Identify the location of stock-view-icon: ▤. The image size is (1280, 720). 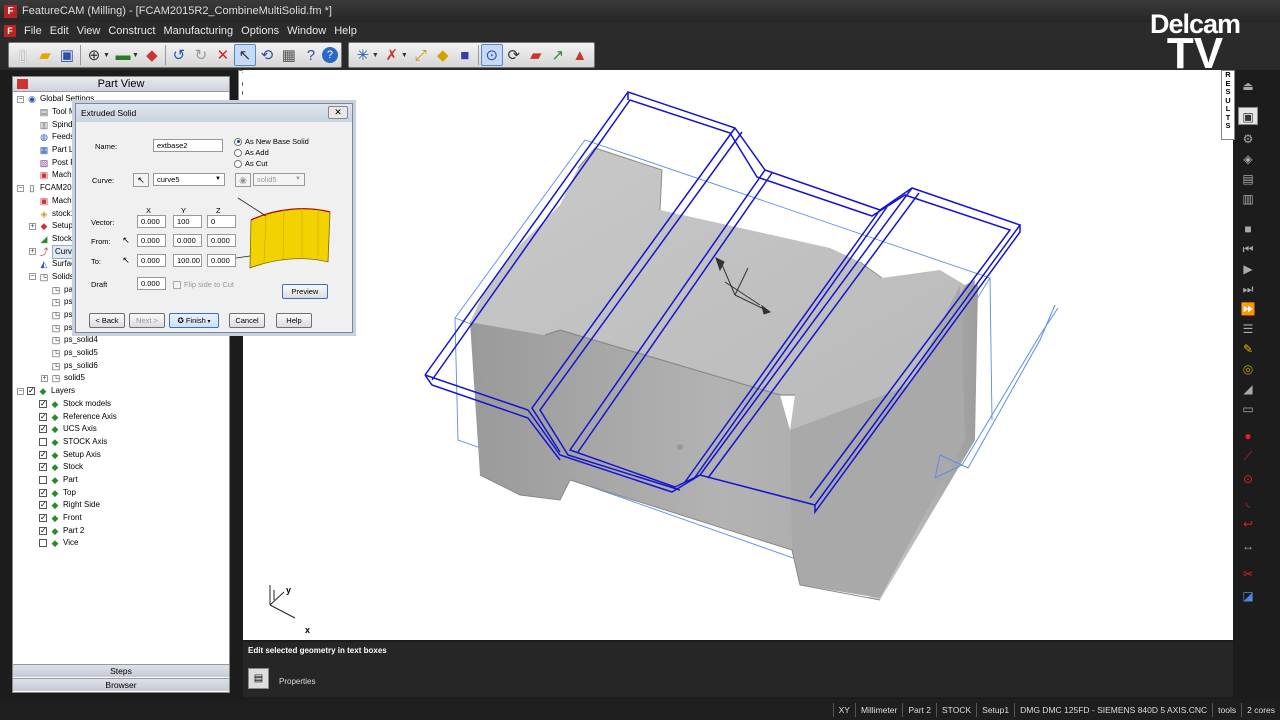
(1248, 179).